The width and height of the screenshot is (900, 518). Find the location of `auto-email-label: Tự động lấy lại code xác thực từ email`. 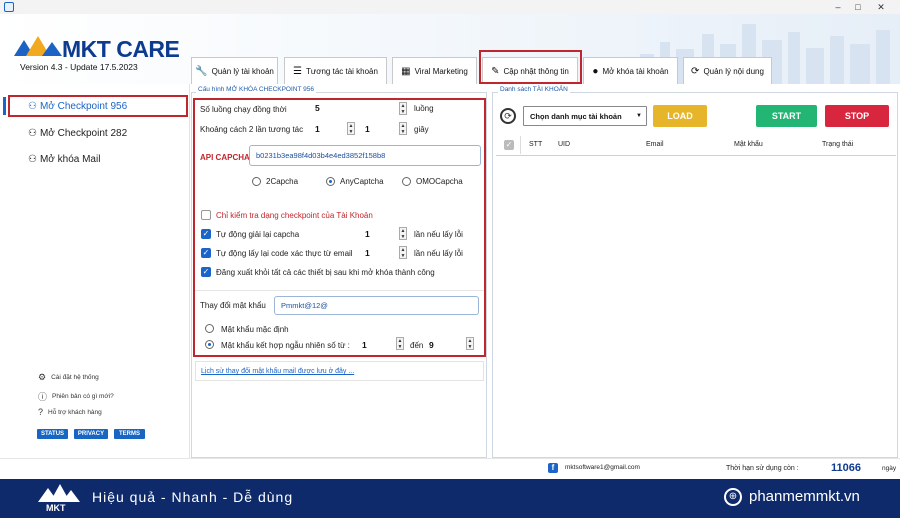

auto-email-label: Tự động lấy lại code xác thực từ email is located at coordinates (284, 253).